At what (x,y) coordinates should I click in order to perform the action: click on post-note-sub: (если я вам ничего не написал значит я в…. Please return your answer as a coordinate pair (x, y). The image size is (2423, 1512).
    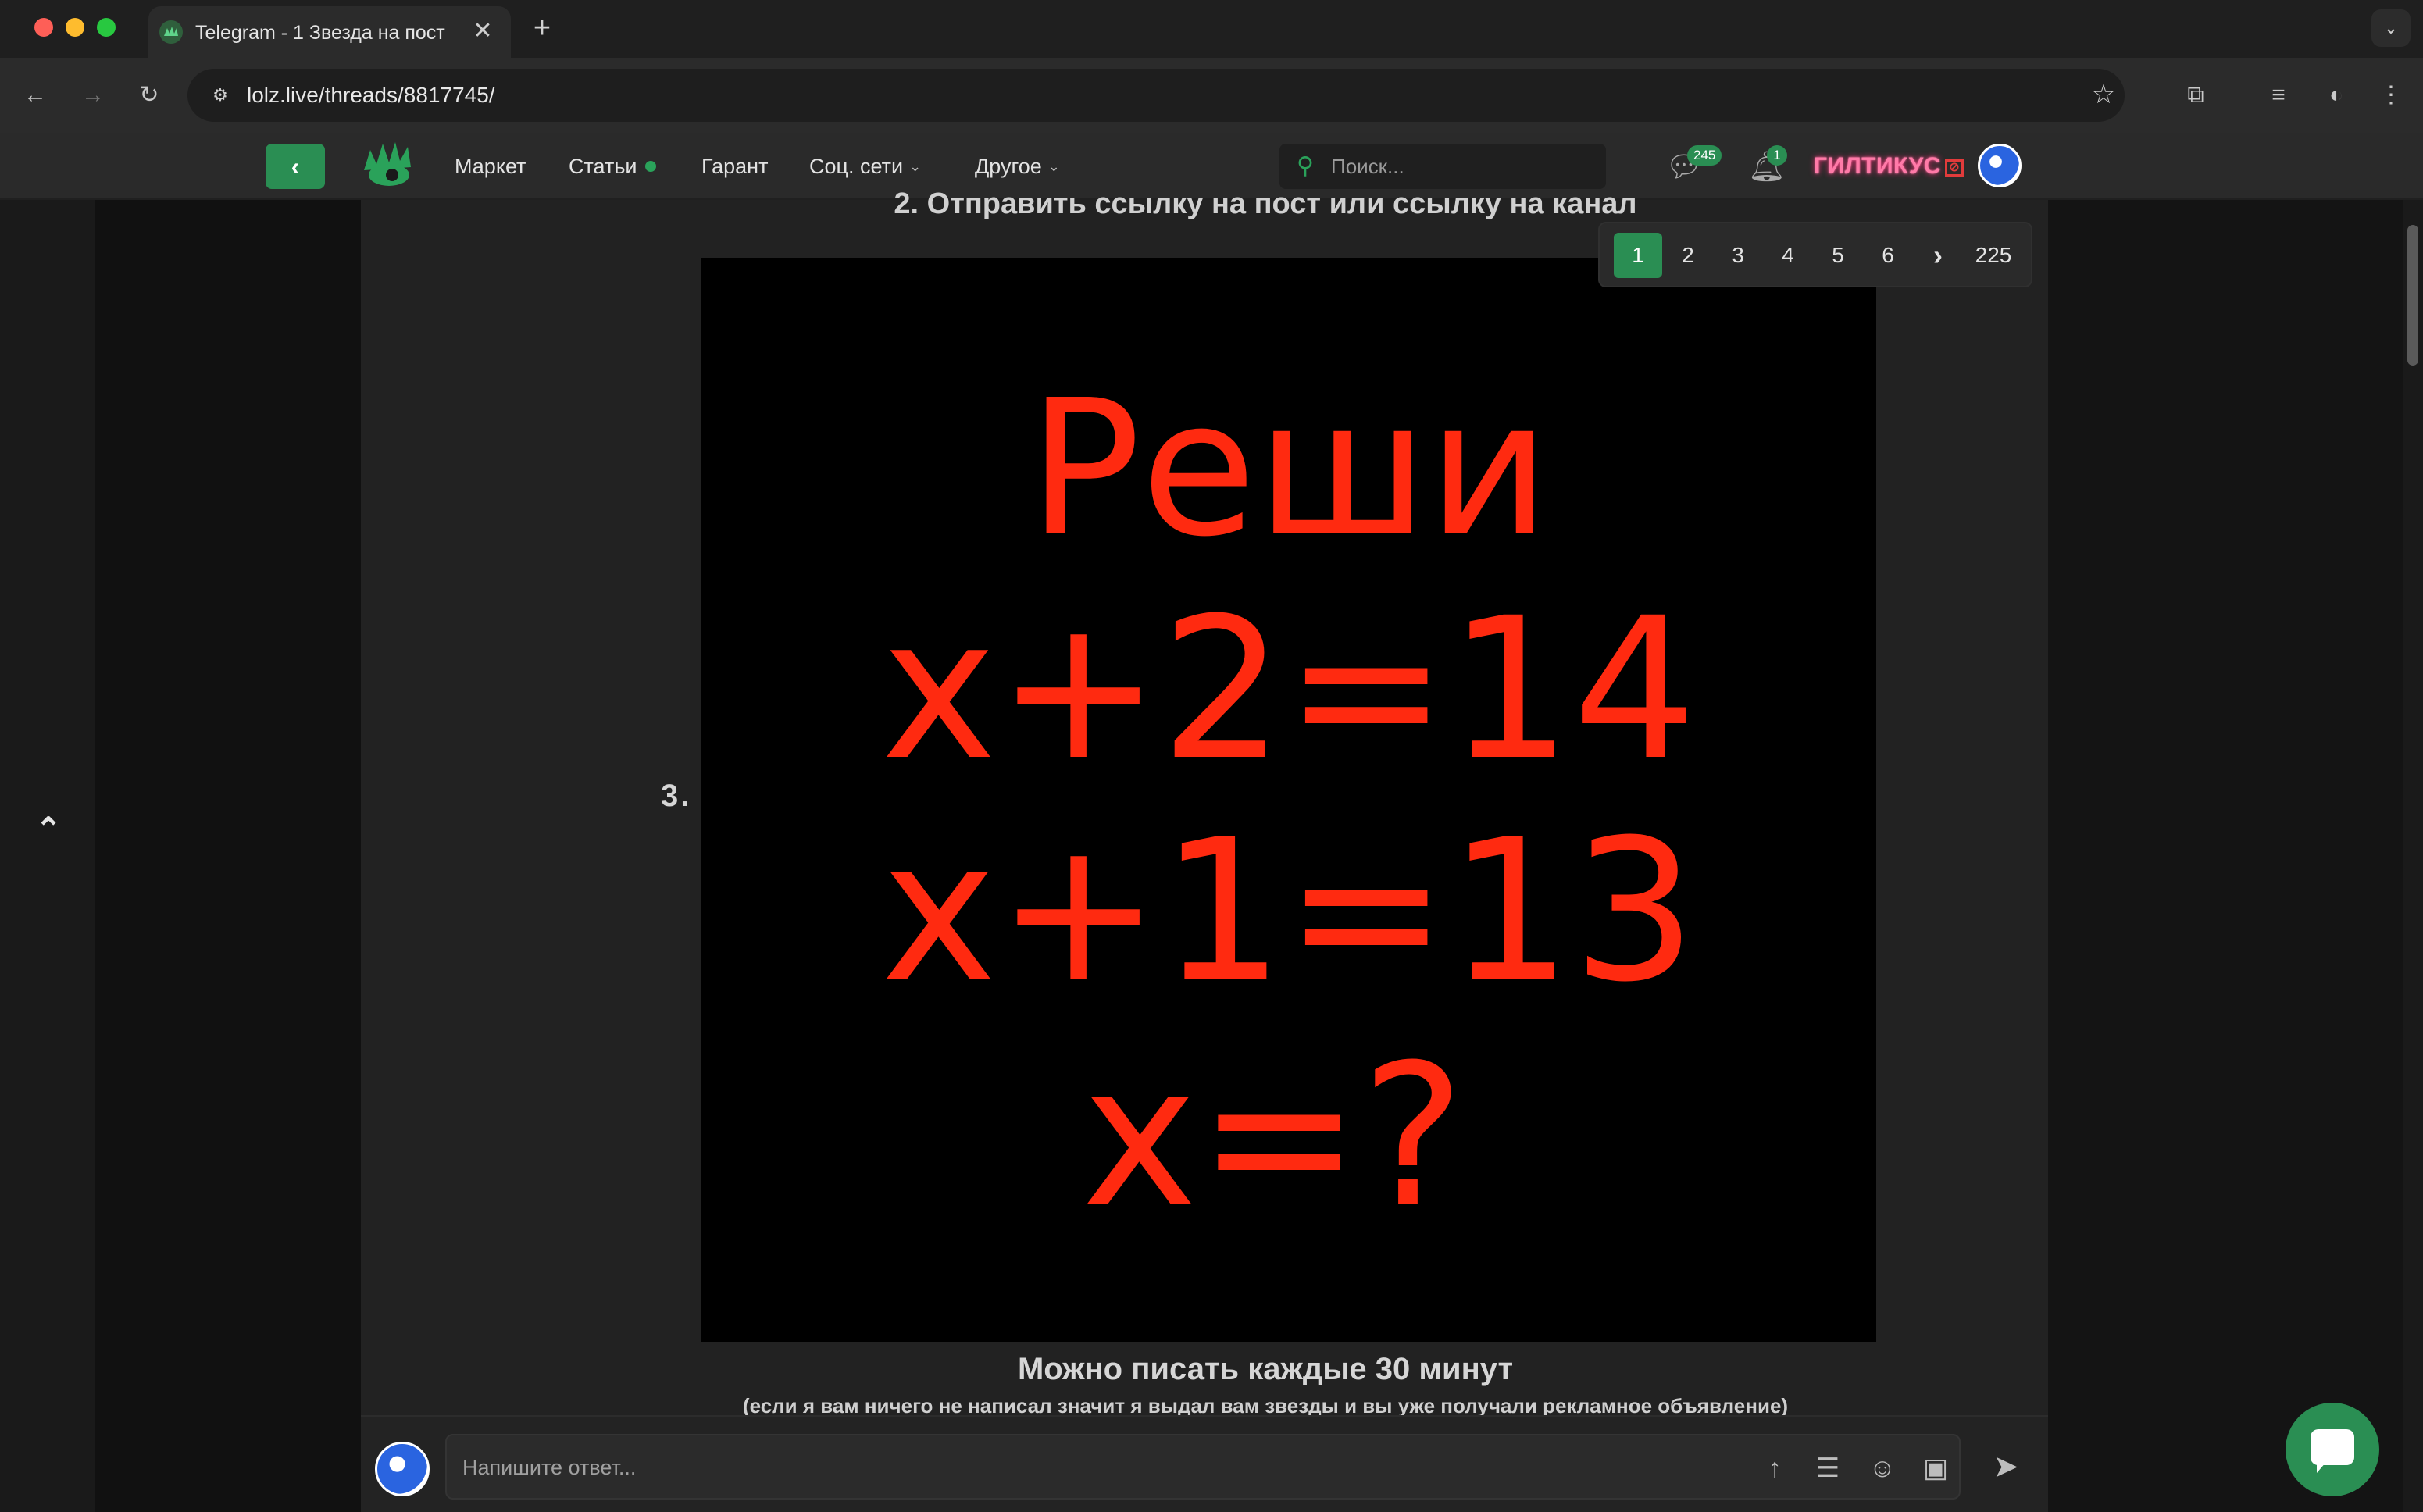
    Looking at the image, I should click on (1265, 1405).